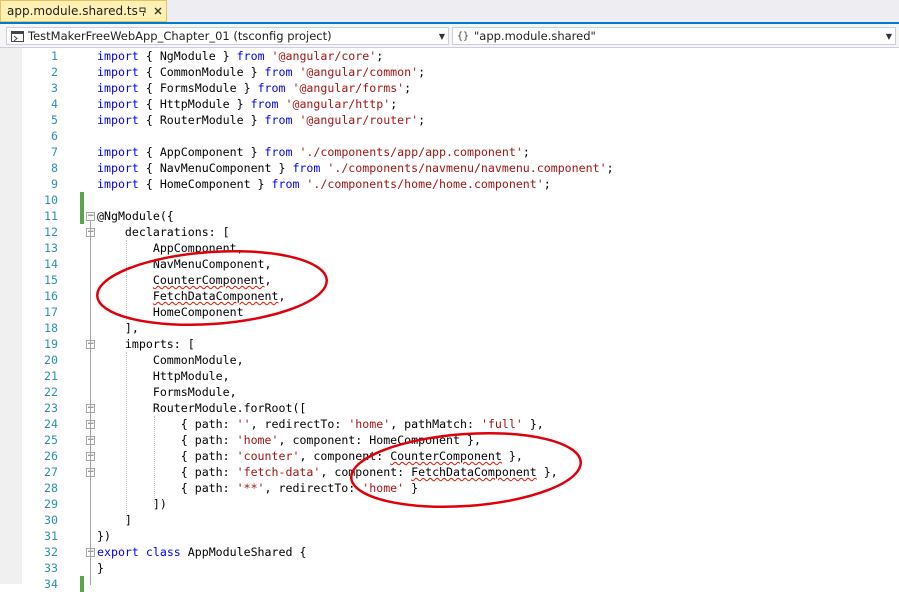  I want to click on code-line: 13 AppComponent,, so click(449, 248).